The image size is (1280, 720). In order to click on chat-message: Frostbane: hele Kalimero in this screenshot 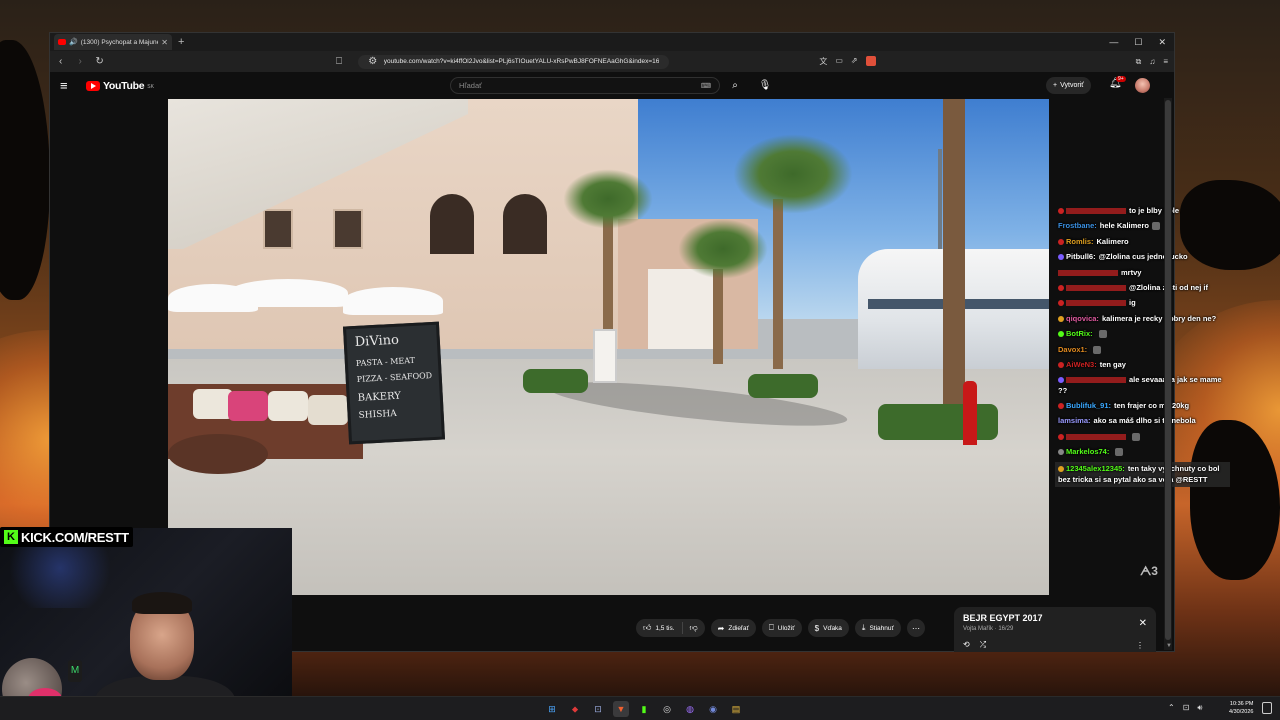, I will do `click(1144, 226)`.